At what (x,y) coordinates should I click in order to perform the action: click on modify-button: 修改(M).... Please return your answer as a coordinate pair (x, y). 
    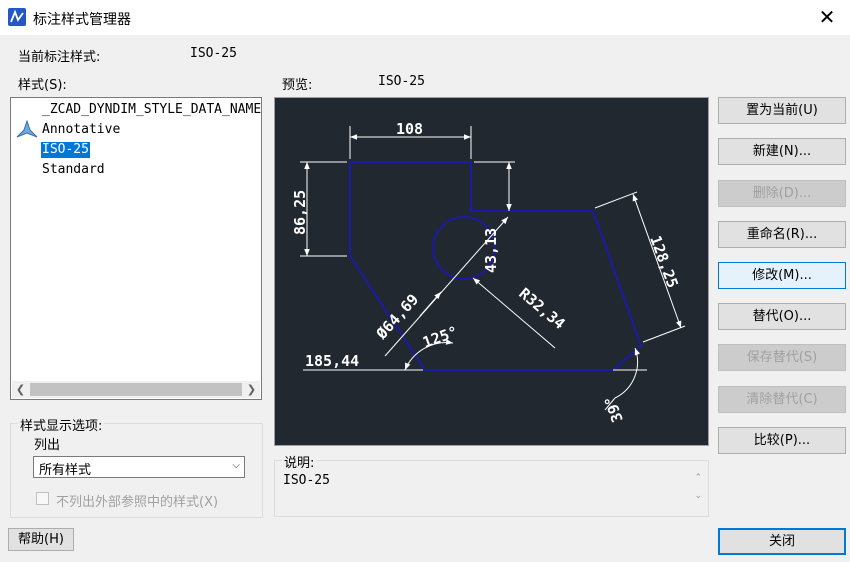
    Looking at the image, I should click on (782, 275).